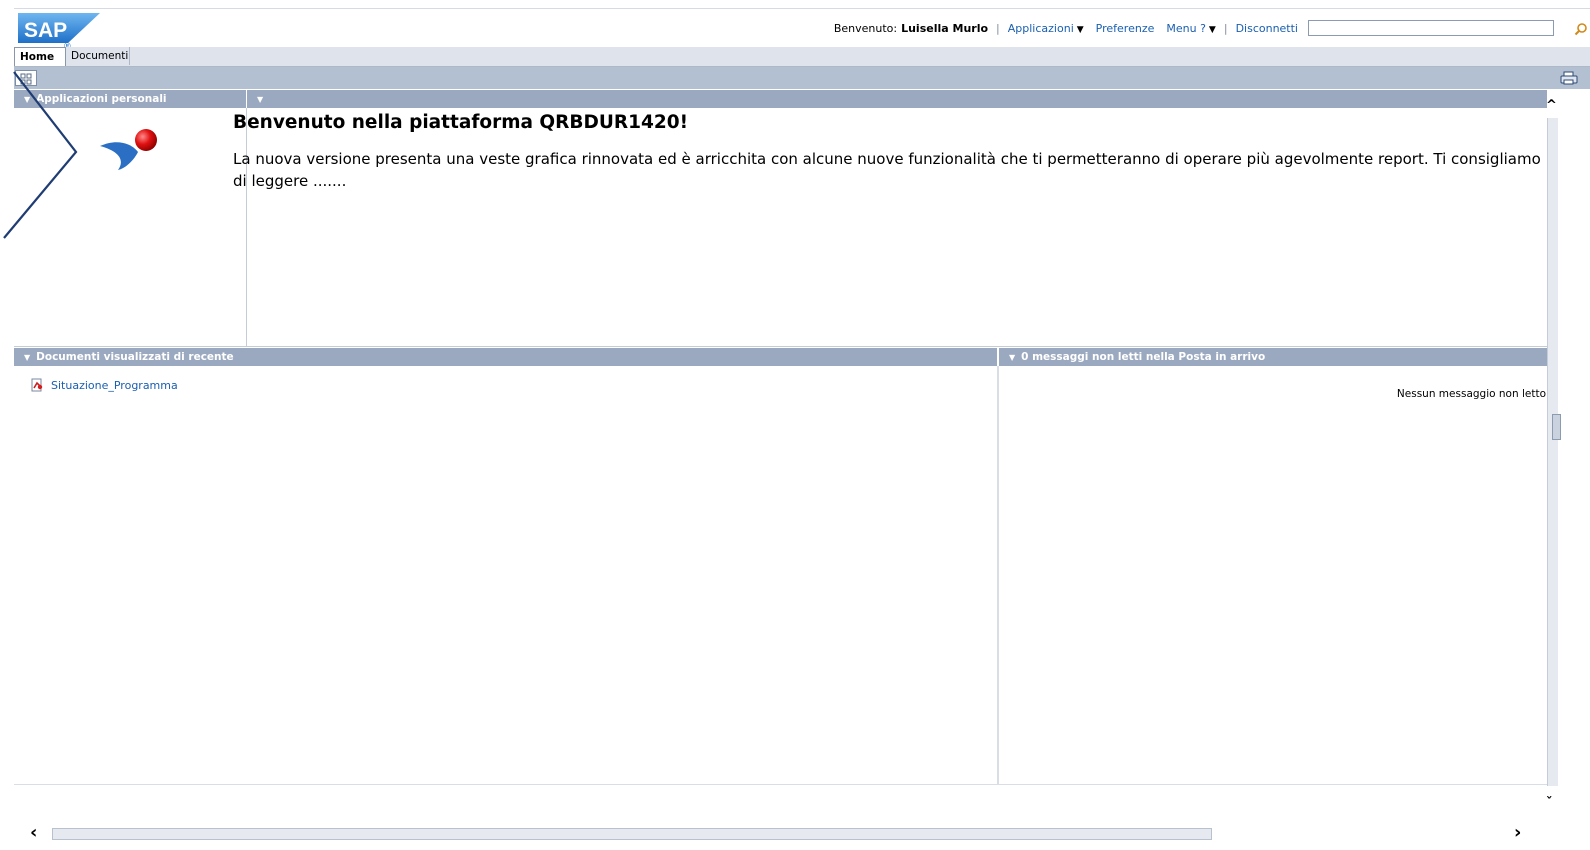  Describe the element at coordinates (1517, 832) in the screenshot. I see `scroll-right-icon: ›` at that location.